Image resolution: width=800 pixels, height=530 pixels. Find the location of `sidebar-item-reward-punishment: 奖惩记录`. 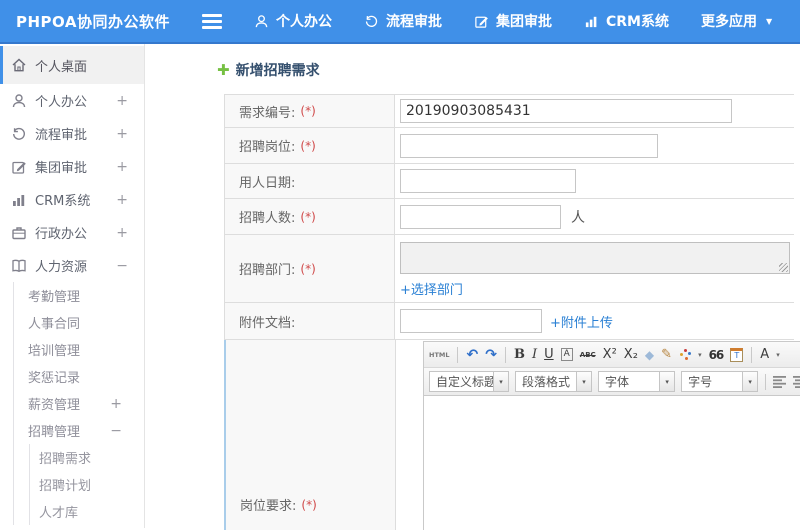

sidebar-item-reward-punishment: 奖惩记录 is located at coordinates (79, 376).